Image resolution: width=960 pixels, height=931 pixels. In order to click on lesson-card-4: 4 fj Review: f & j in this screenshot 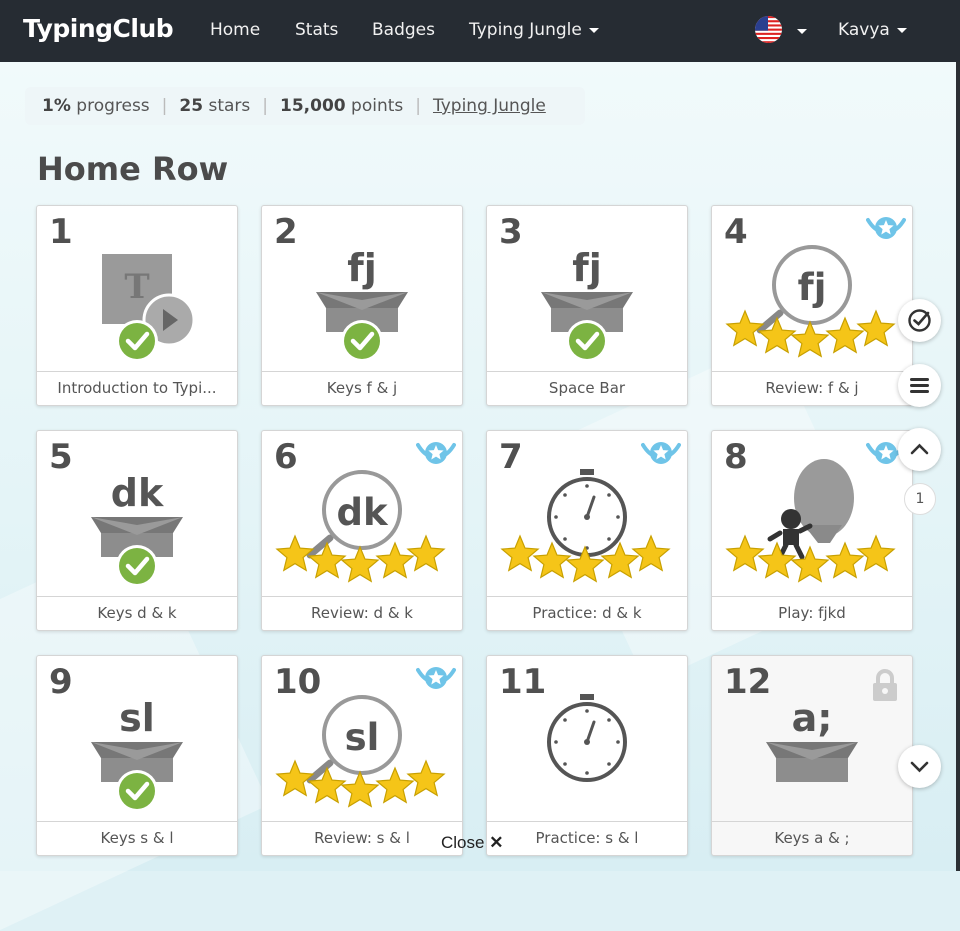, I will do `click(812, 305)`.